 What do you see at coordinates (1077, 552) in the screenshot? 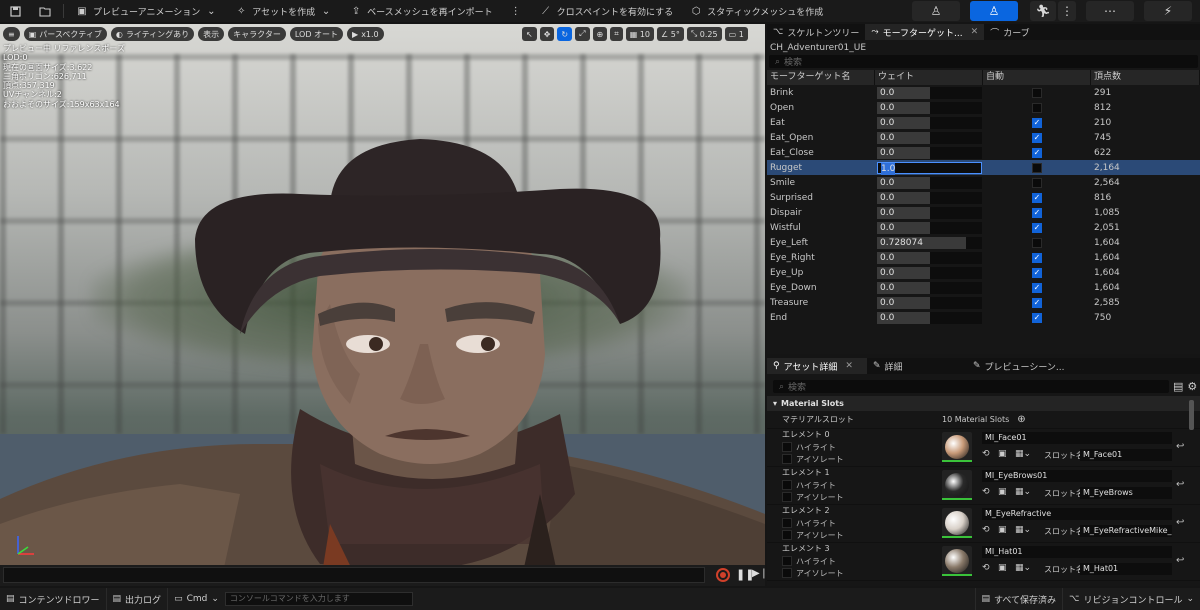
I see `material-picker: MI_Hat01` at bounding box center [1077, 552].